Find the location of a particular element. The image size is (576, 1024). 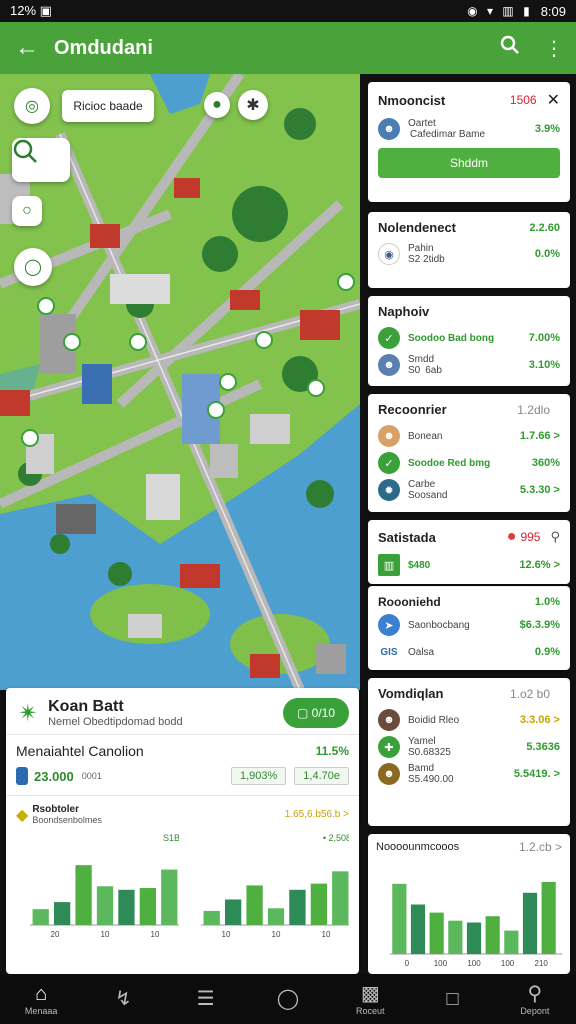

list-item-label: Pahin S2 2tidb is located at coordinates (426, 254).